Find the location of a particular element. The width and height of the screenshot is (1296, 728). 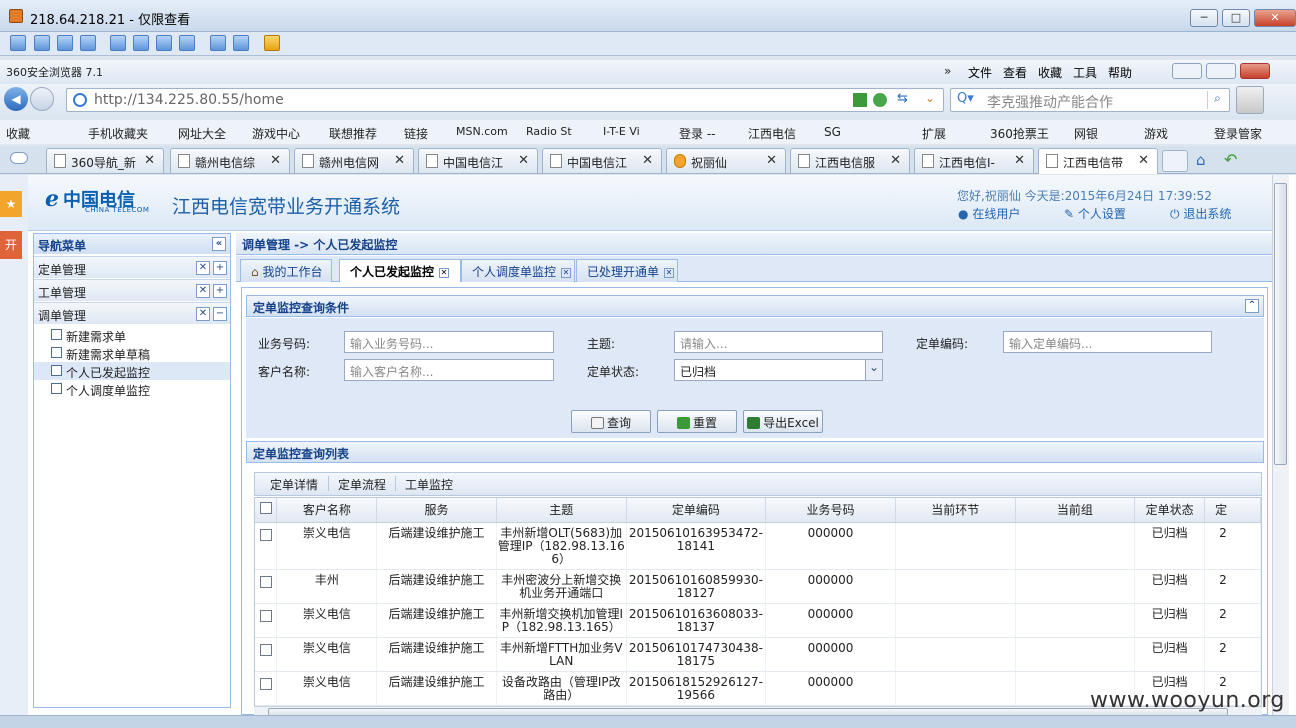

search-box: Q▾ 李克强推动产能合作 ⌕ is located at coordinates (1090, 100).